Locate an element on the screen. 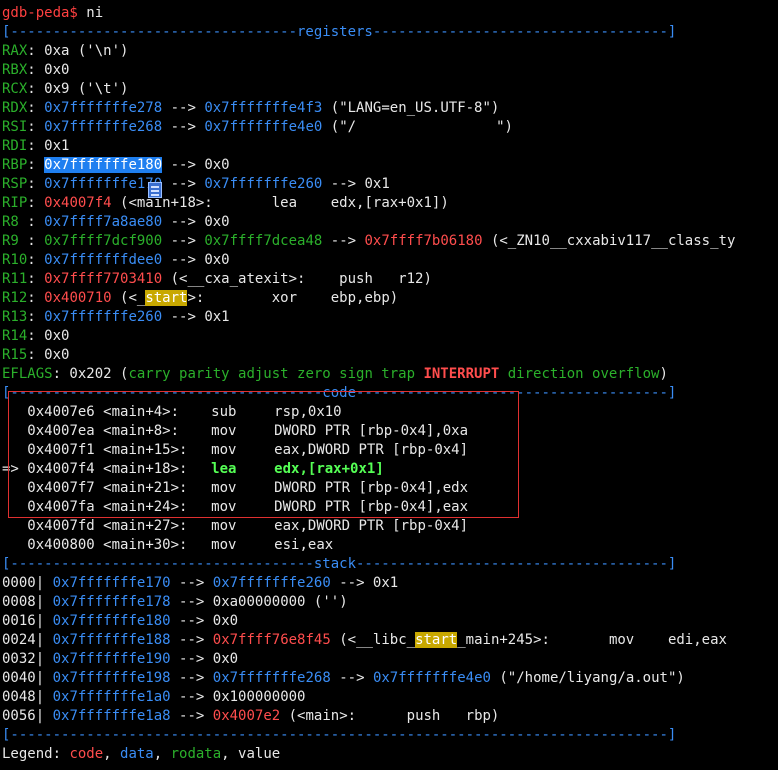  register-rdi: RDI: 0x1 is located at coordinates (36, 146).